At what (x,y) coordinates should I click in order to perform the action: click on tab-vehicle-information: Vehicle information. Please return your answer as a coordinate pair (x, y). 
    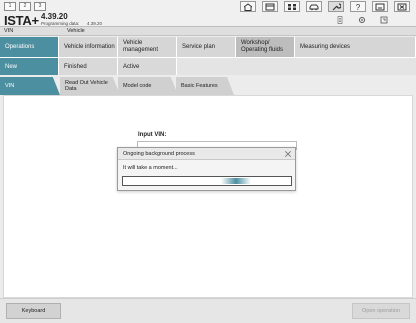
    Looking at the image, I should click on (88, 47).